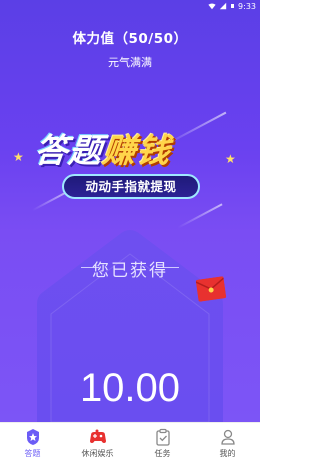  What do you see at coordinates (97, 436) in the screenshot?
I see `gamepad-icon` at bounding box center [97, 436].